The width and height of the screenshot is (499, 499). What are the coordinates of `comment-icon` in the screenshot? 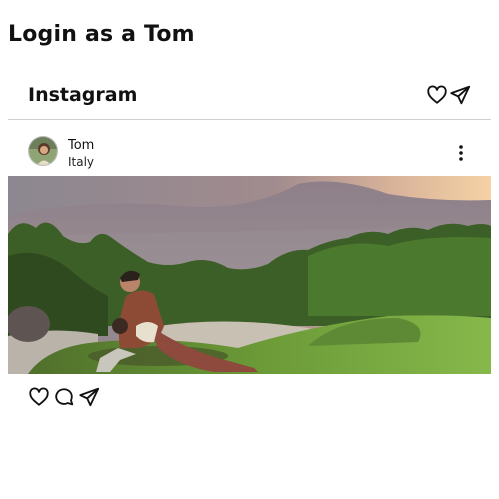 It's located at (64, 397).